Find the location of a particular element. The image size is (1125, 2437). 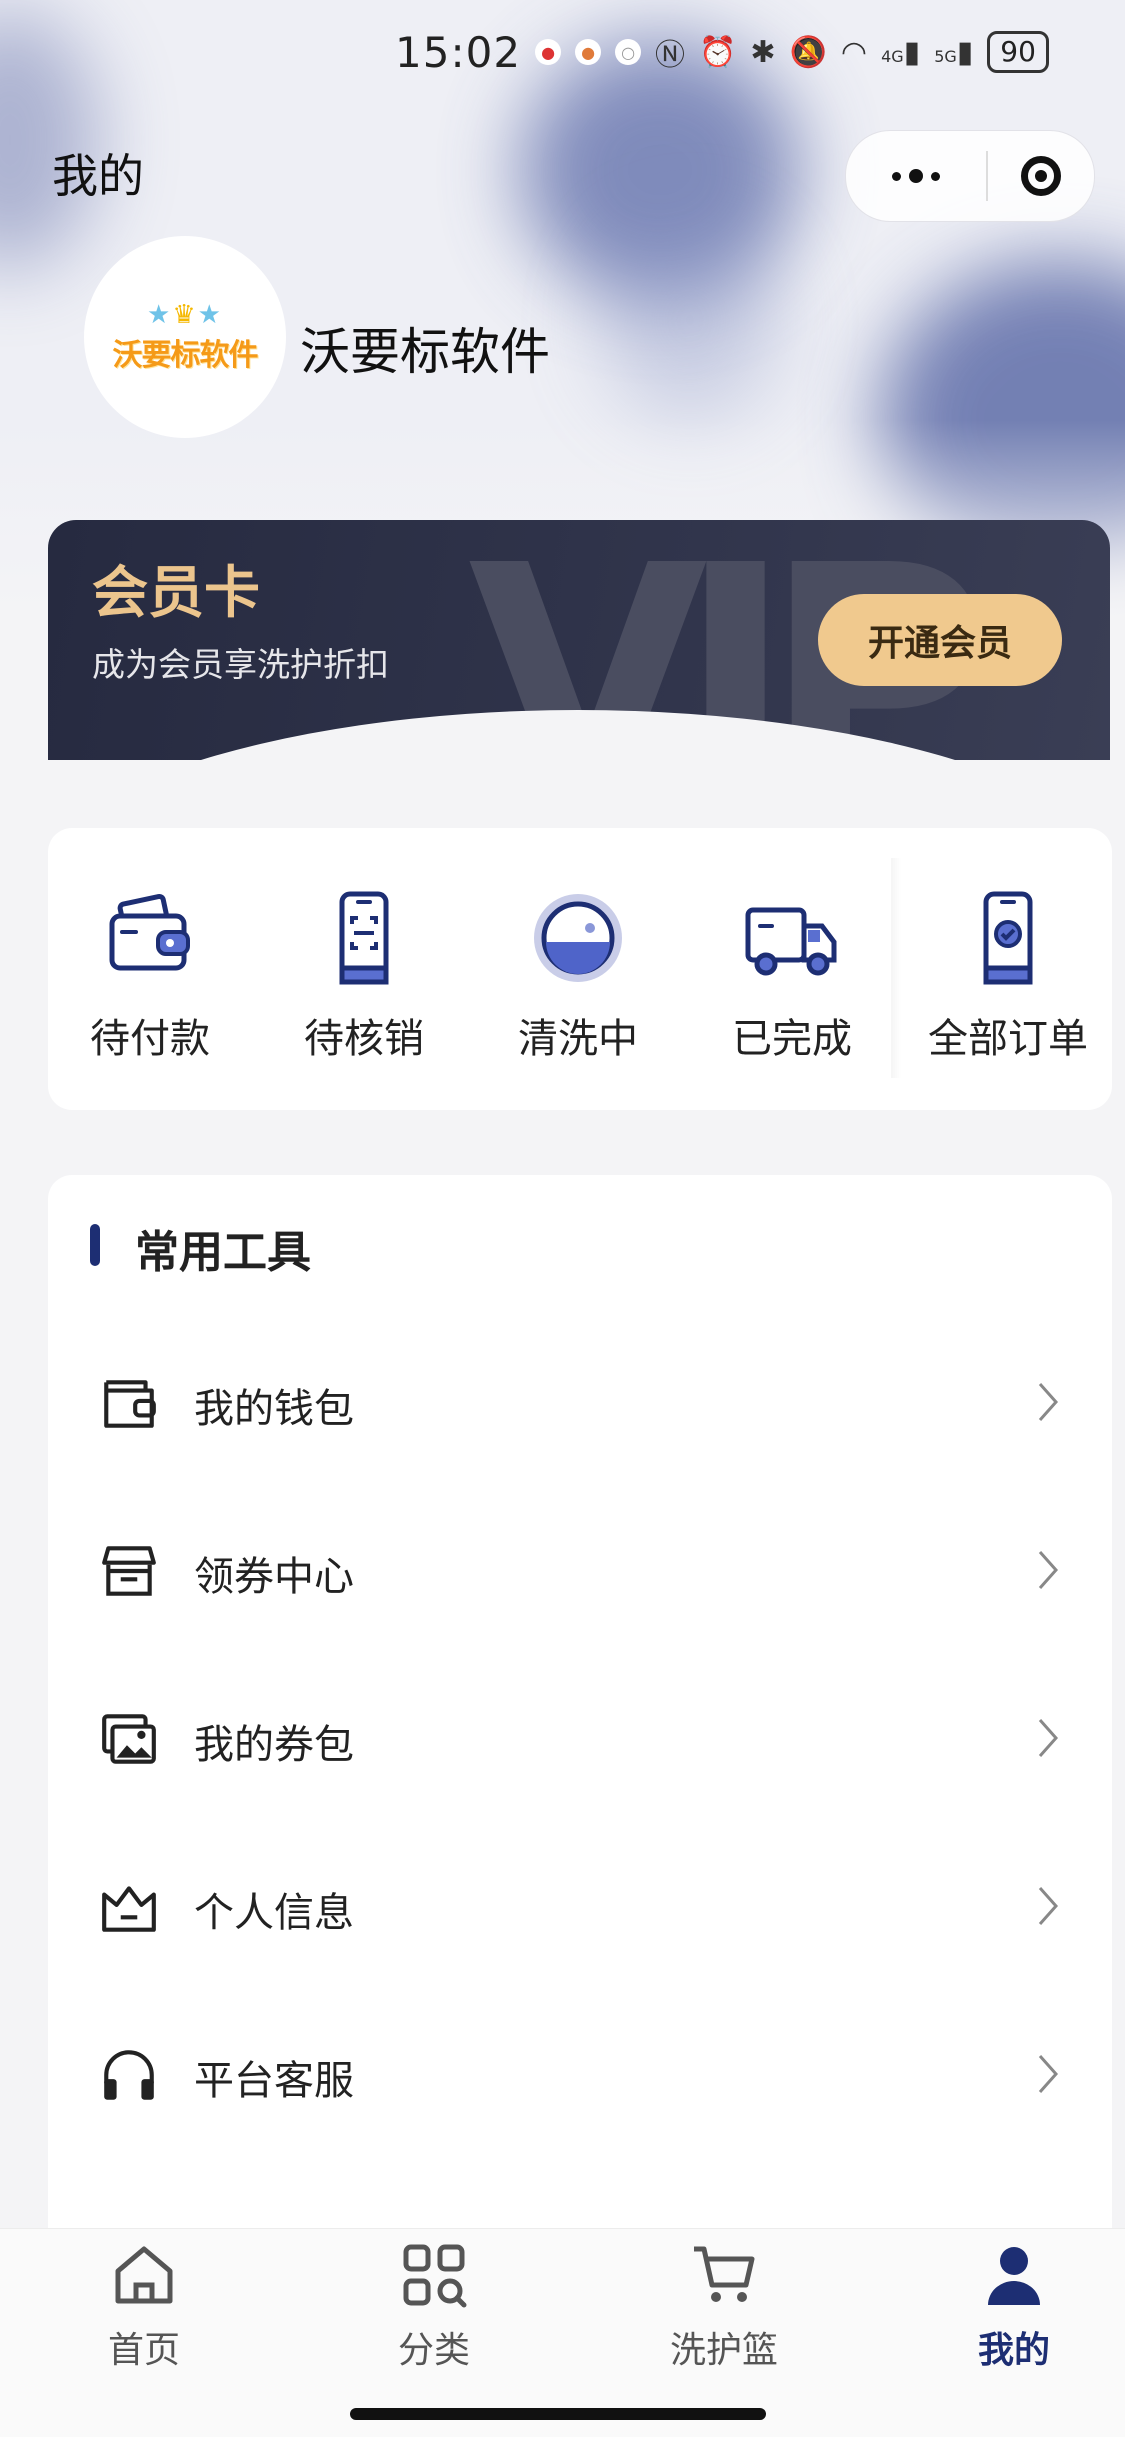

user-icon is located at coordinates (1014, 2276).